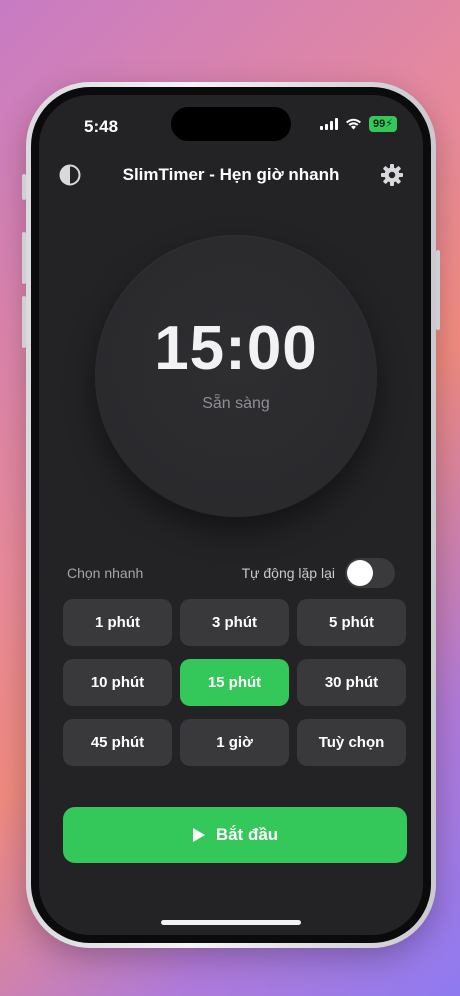 This screenshot has width=460, height=996. Describe the element at coordinates (351, 622) in the screenshot. I see `preset-5-min-button: 5 phút` at that location.